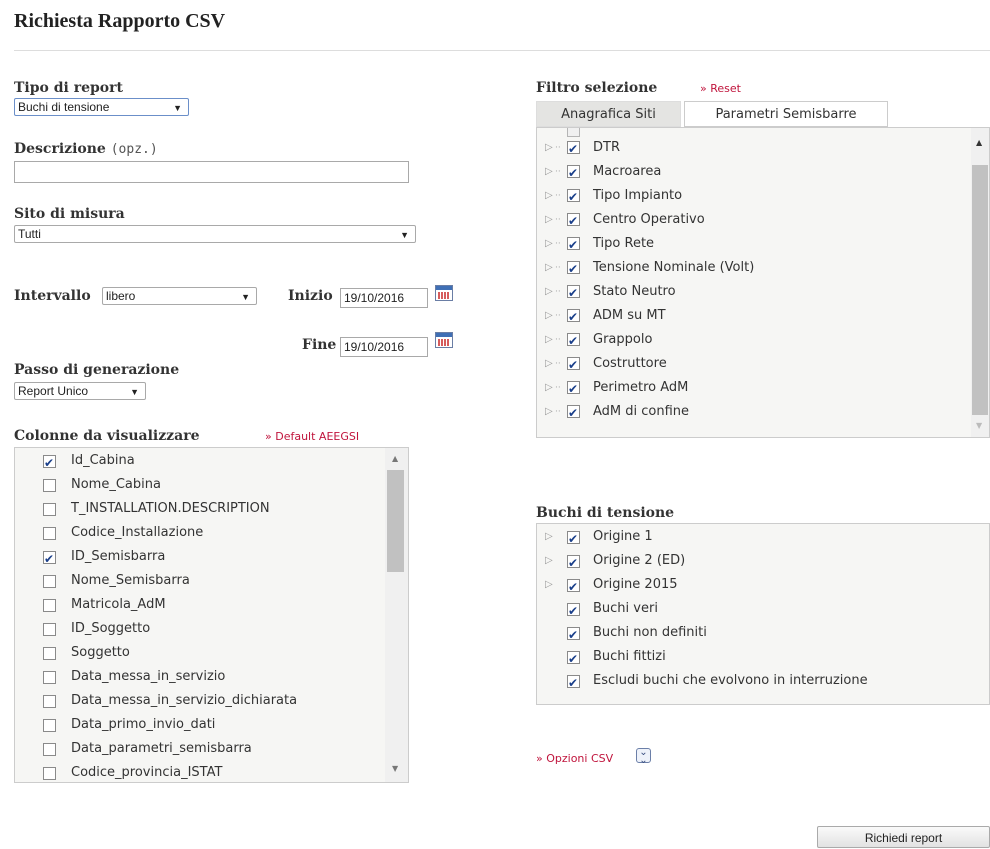 The image size is (990, 849). Describe the element at coordinates (199, 581) in the screenshot. I see `list-item: Nome_Semisbarra` at that location.